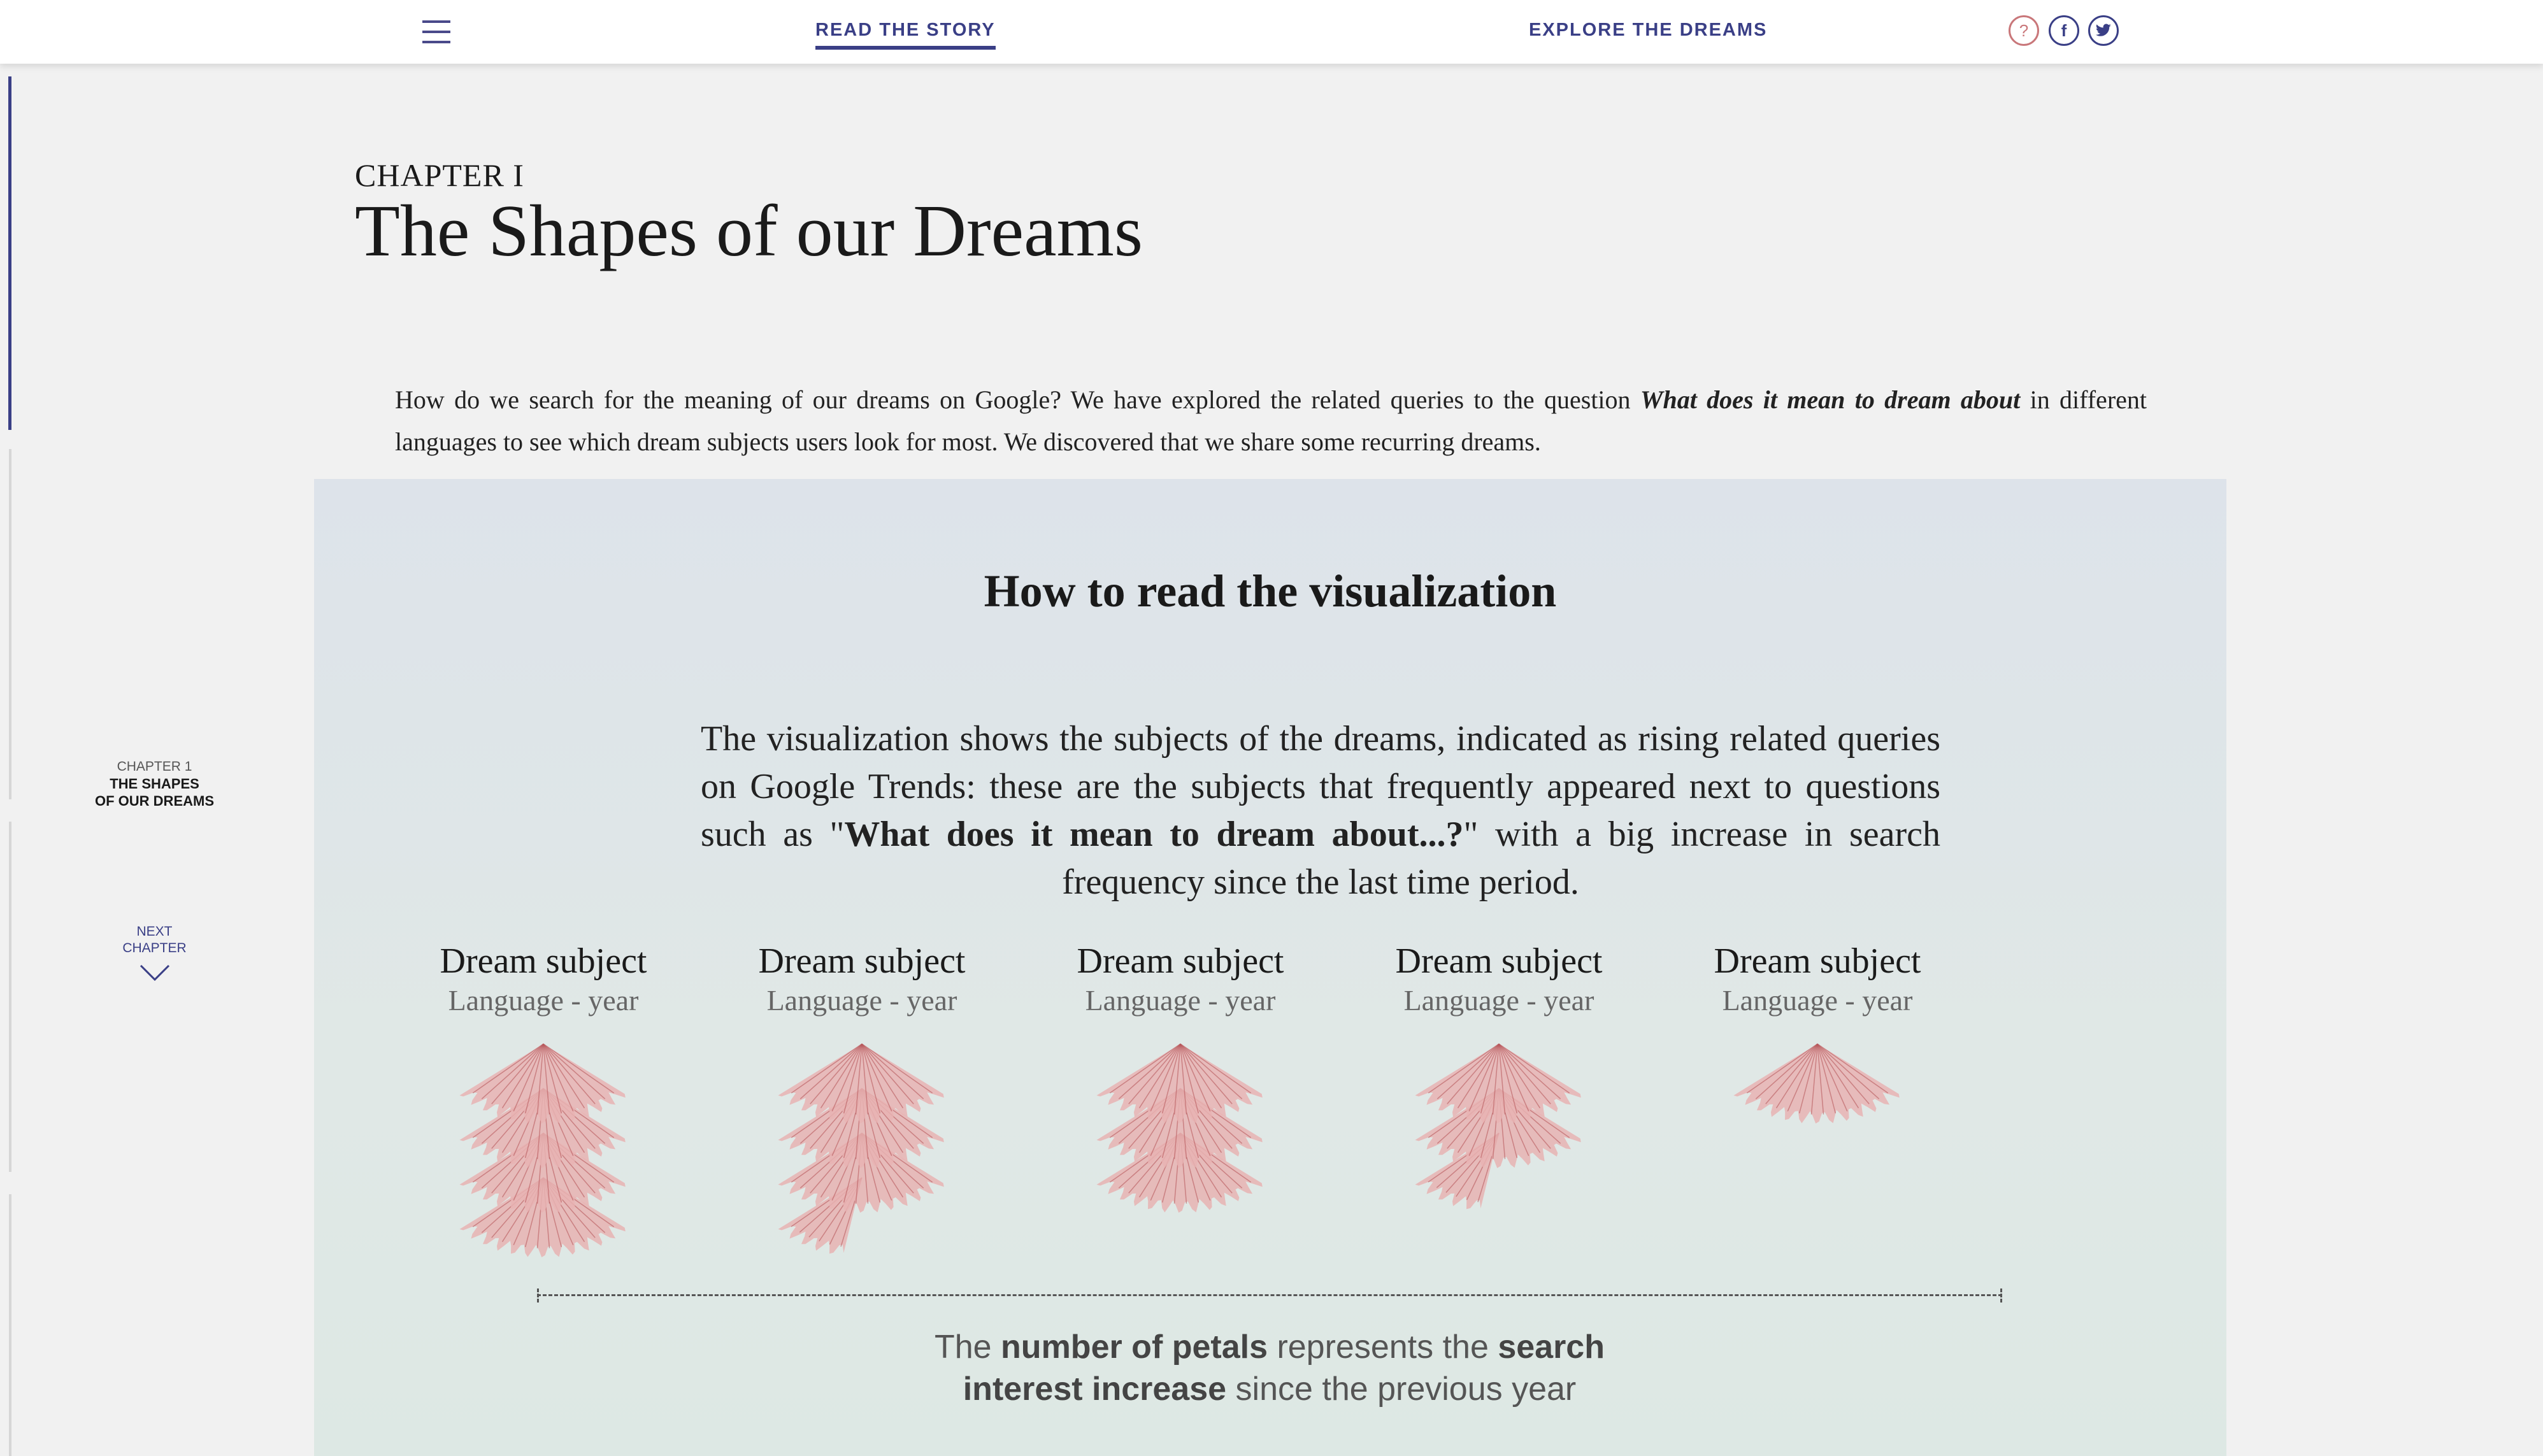  I want to click on flower-example-4: Dream subject Language - year, so click(1499, 1110).